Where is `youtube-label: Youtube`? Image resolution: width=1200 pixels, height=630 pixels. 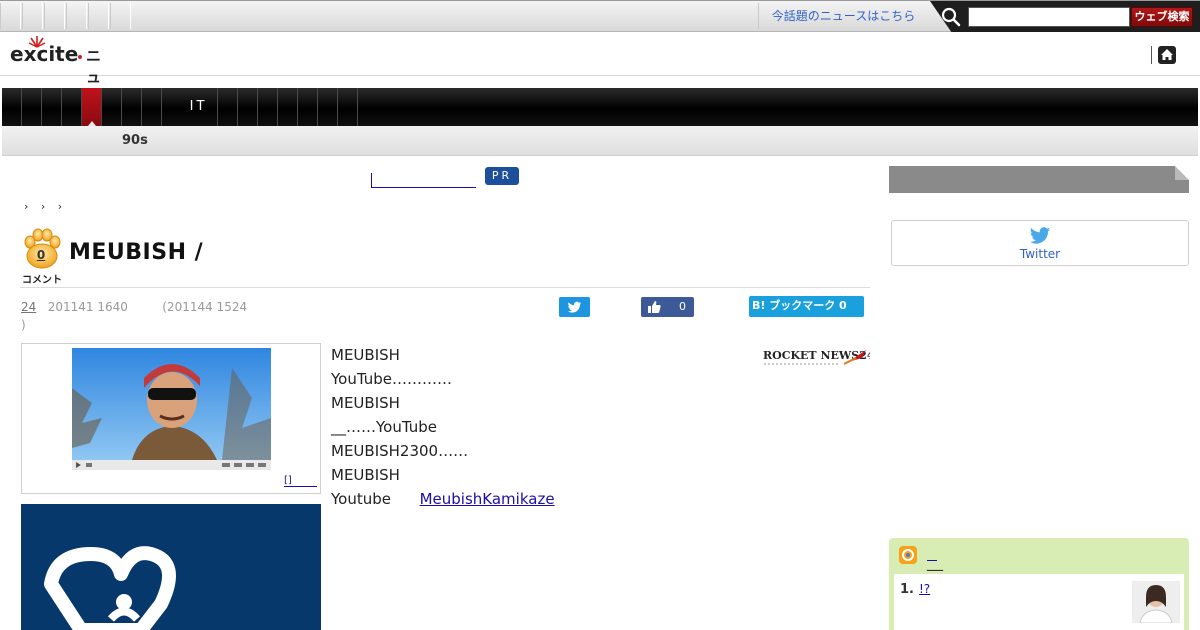 youtube-label: Youtube is located at coordinates (361, 499).